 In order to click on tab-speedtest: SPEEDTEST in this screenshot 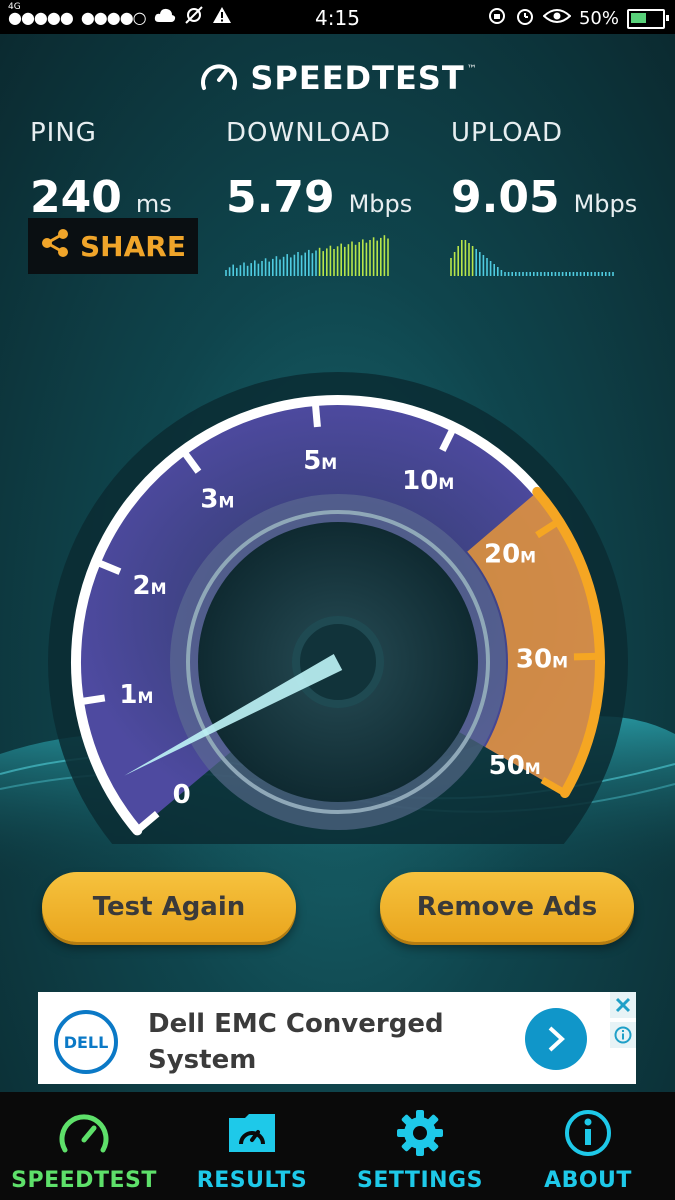, I will do `click(84, 1146)`.